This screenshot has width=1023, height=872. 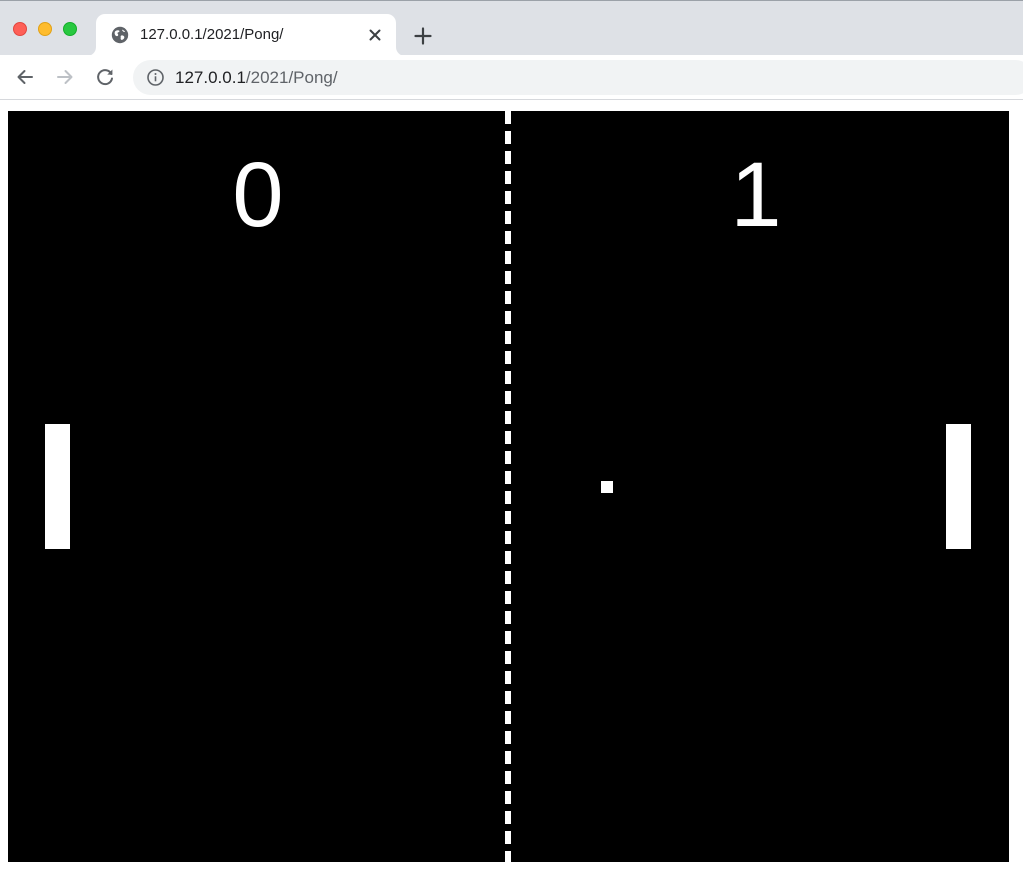 What do you see at coordinates (57, 486) in the screenshot?
I see `paddle-left` at bounding box center [57, 486].